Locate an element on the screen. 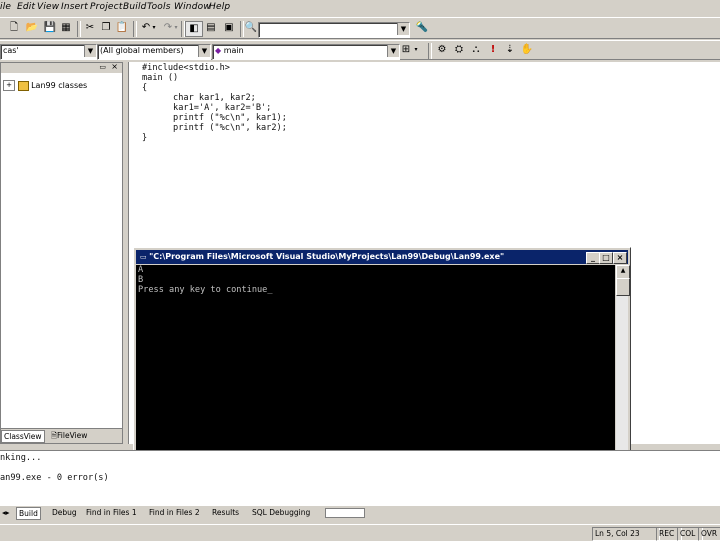 Image resolution: width=720 pixels, height=541 pixels. class-combo: cas' ▼ is located at coordinates (48, 52).